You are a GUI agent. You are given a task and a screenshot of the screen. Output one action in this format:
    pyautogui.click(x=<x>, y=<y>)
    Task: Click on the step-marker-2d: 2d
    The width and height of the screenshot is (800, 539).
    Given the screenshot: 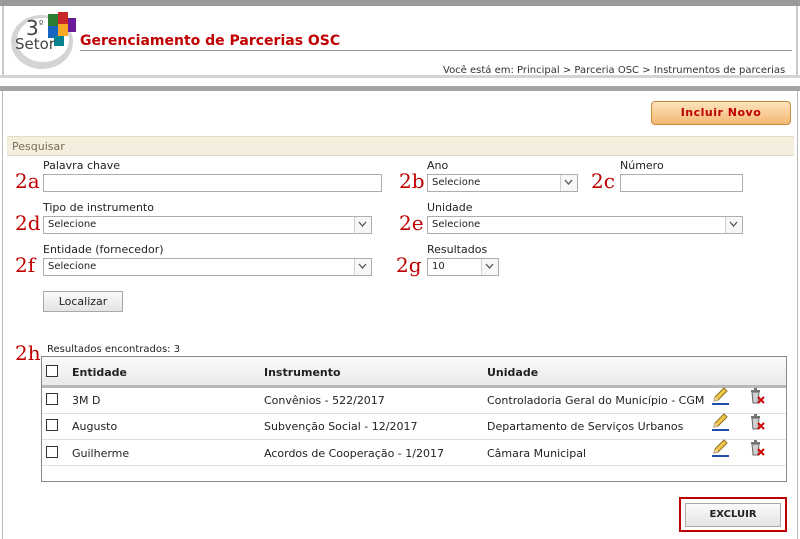 What is the action you would take?
    pyautogui.click(x=28, y=223)
    